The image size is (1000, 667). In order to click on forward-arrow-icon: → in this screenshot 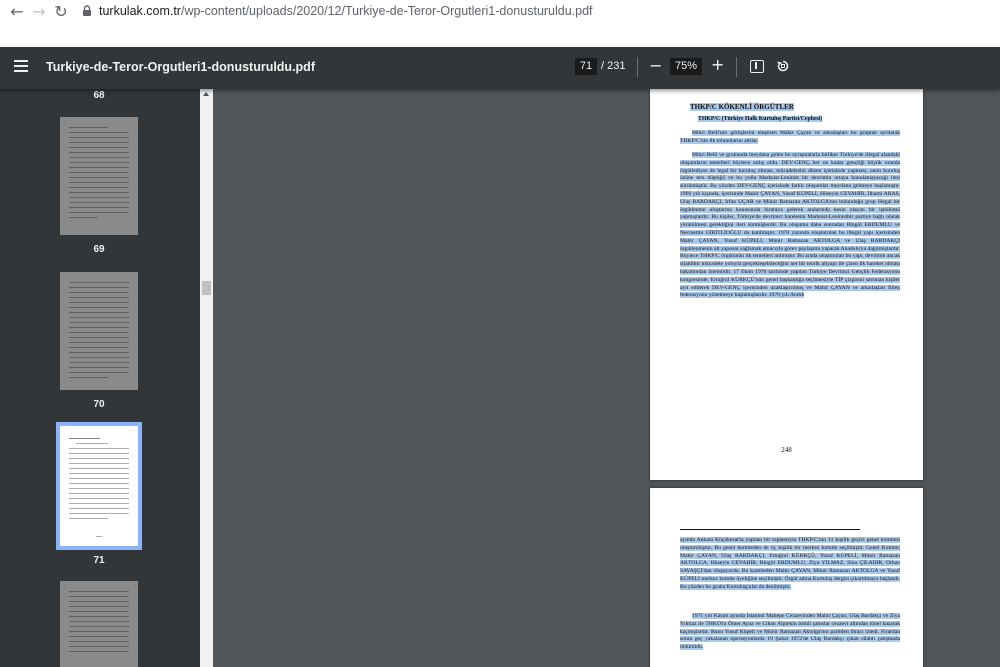, I will do `click(39, 12)`.